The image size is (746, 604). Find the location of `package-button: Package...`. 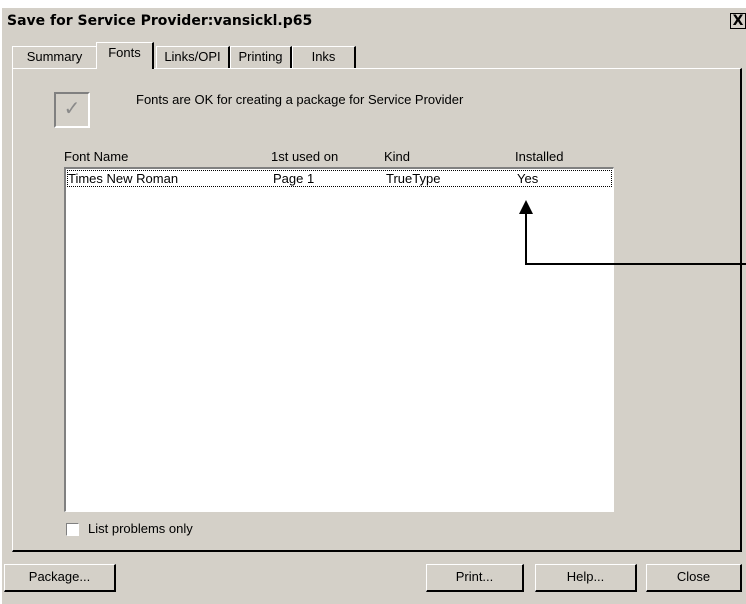

package-button: Package... is located at coordinates (60, 578).